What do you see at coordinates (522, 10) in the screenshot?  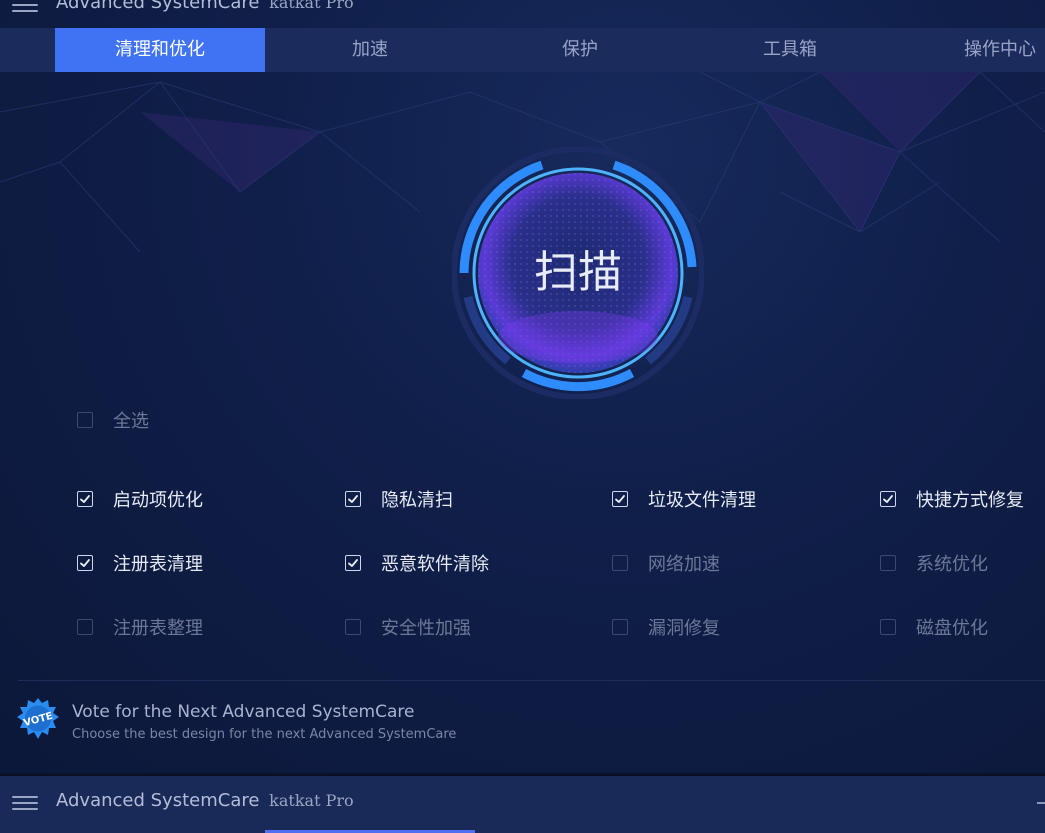 I see `title-bar: Advanced SystemCare katkat Pro` at bounding box center [522, 10].